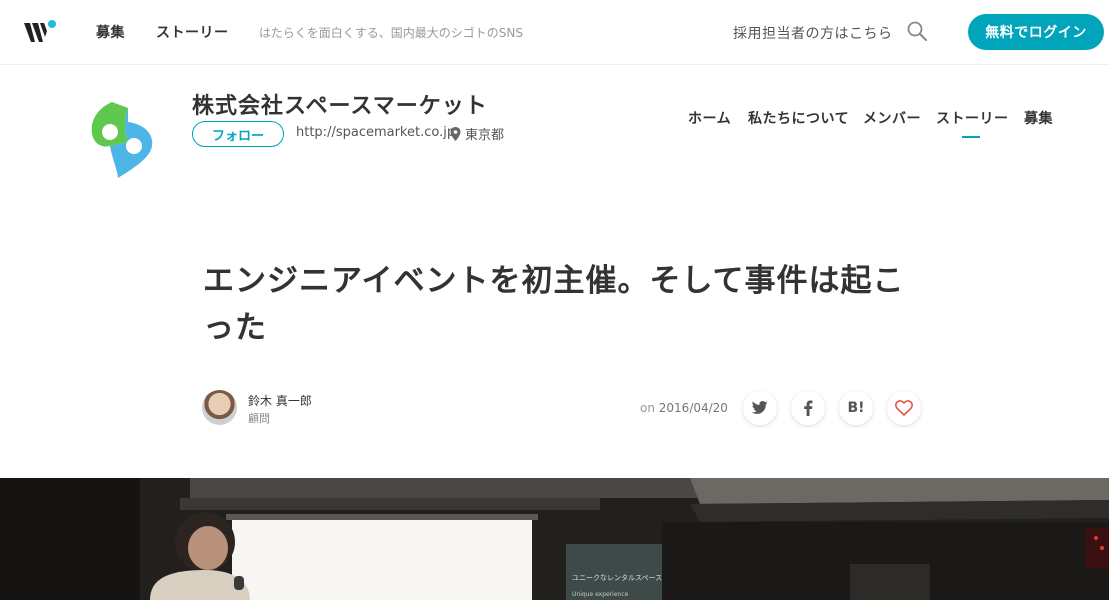 The width and height of the screenshot is (1109, 600). I want to click on date-prefix: on, so click(647, 408).